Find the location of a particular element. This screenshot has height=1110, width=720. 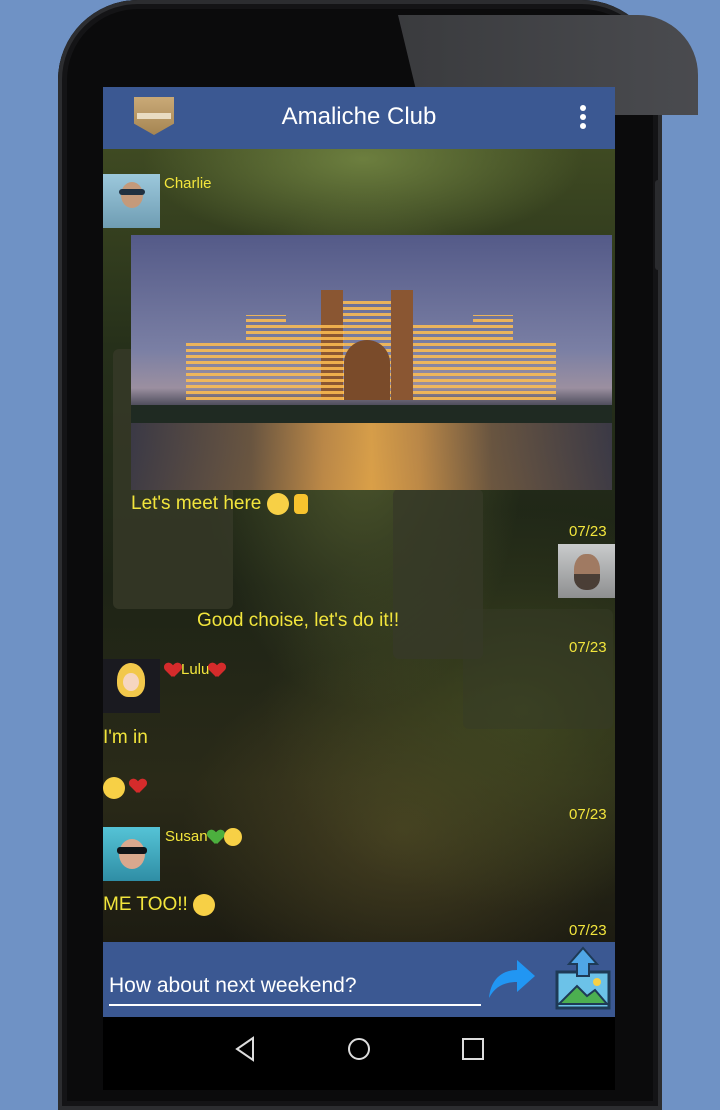

app-bar: Amaliche Club is located at coordinates (359, 118).